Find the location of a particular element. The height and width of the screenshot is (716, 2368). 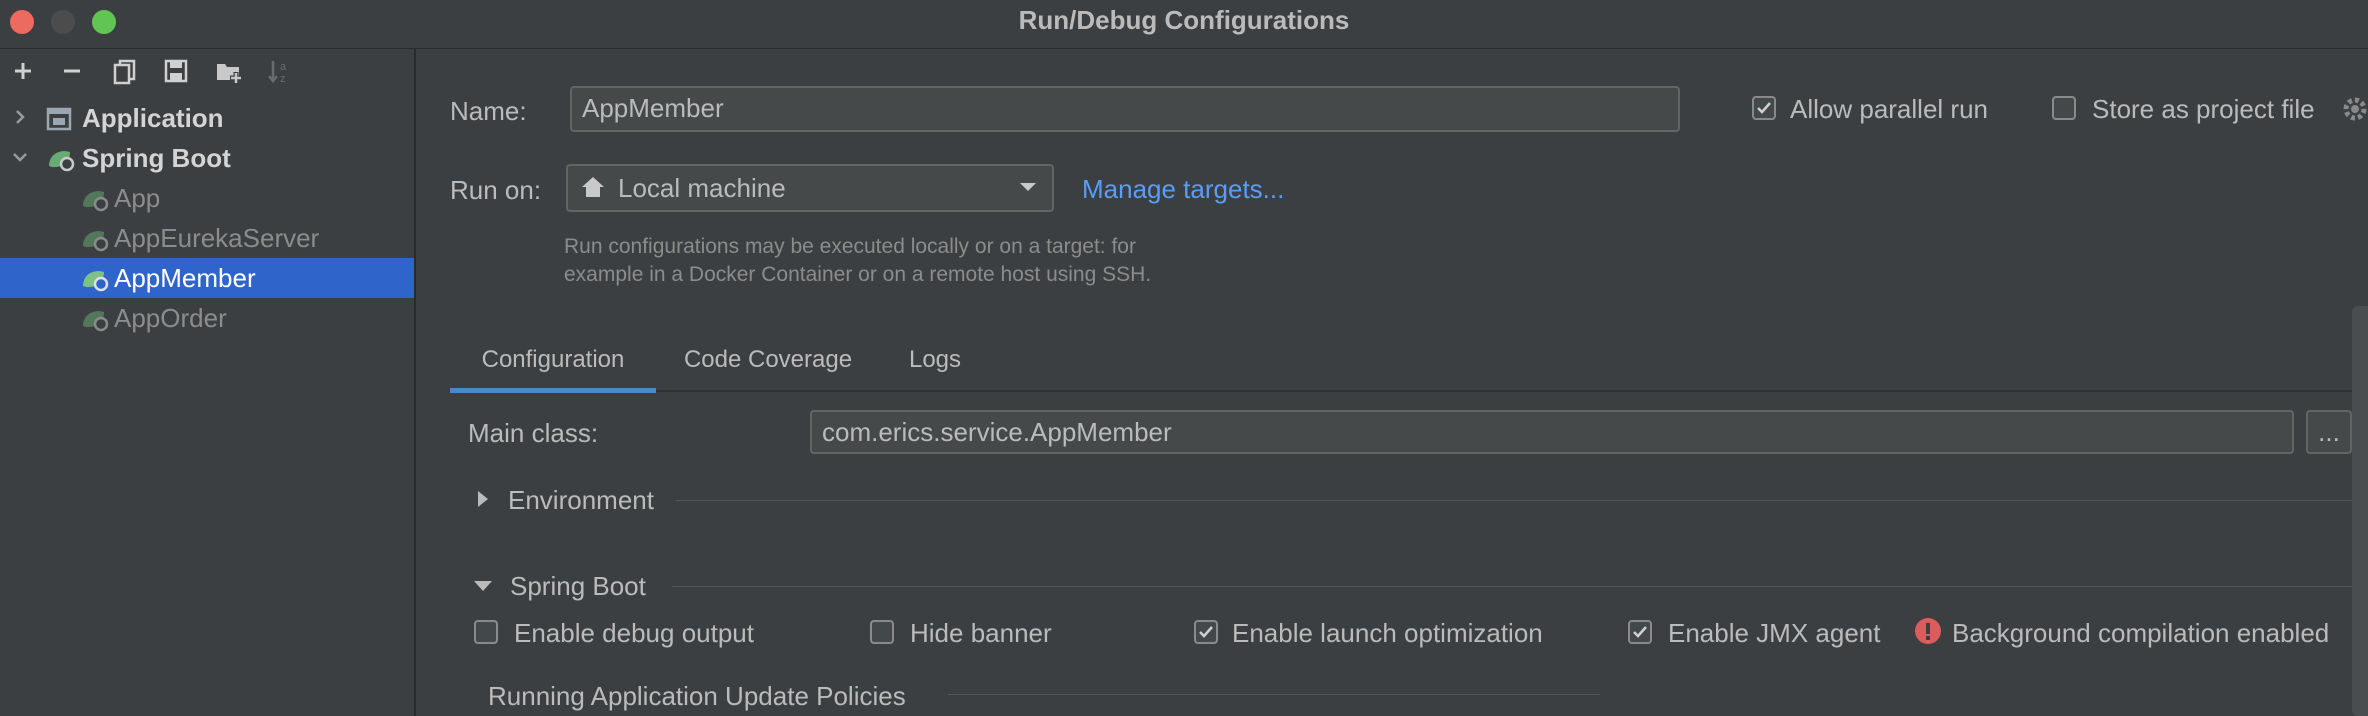

store-as-project-file-label: Store as project file is located at coordinates (2203, 109).